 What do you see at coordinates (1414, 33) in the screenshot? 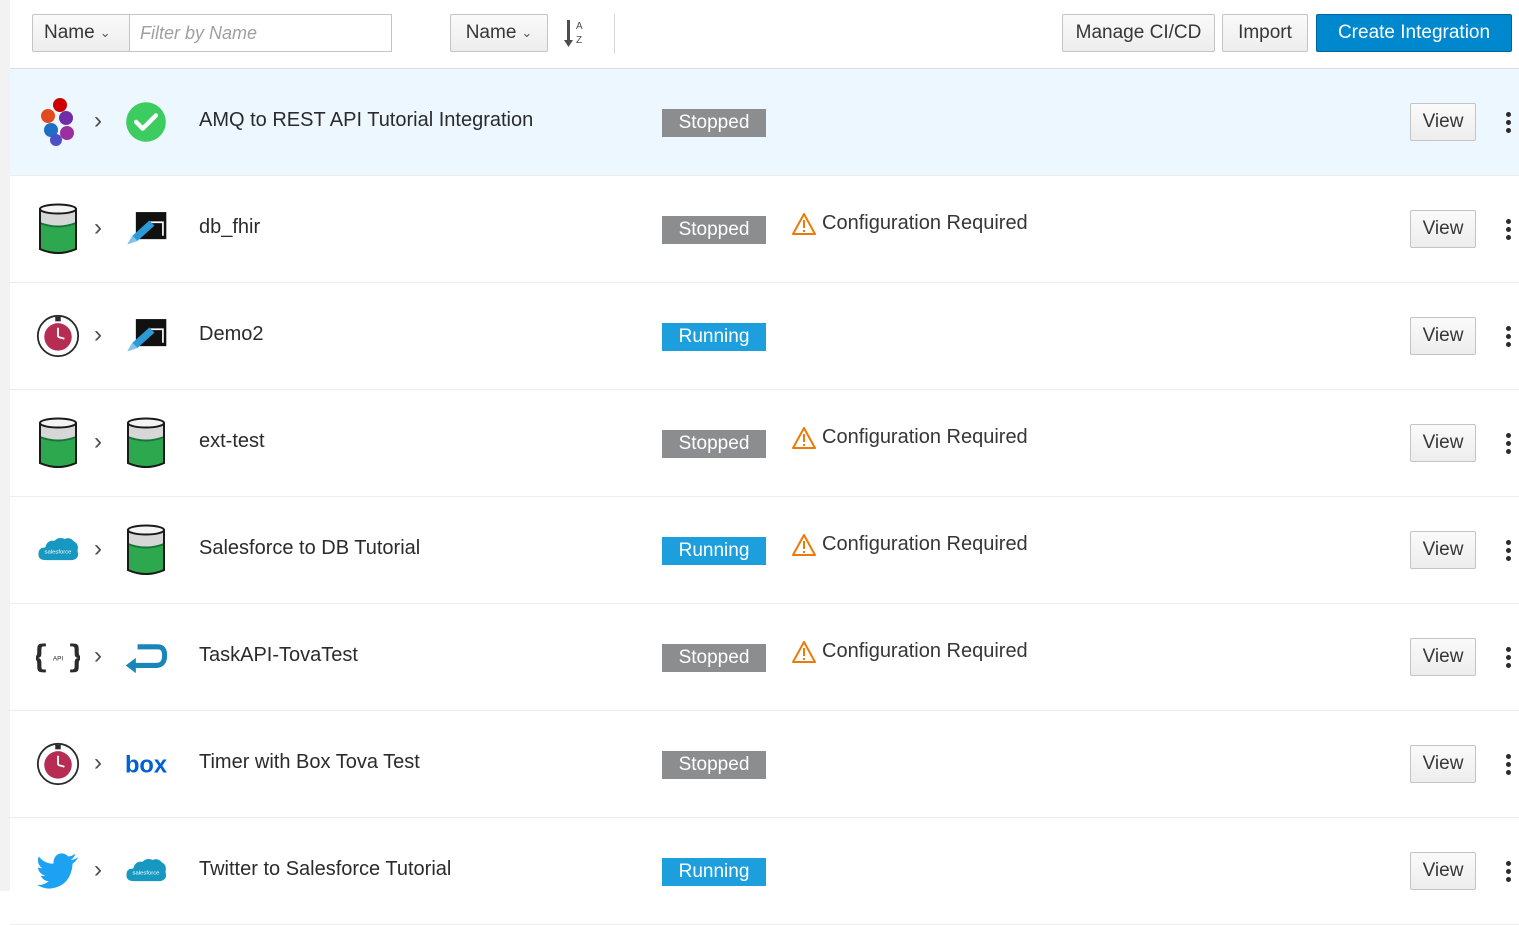
I see `create-integration-button: Create Integration` at bounding box center [1414, 33].